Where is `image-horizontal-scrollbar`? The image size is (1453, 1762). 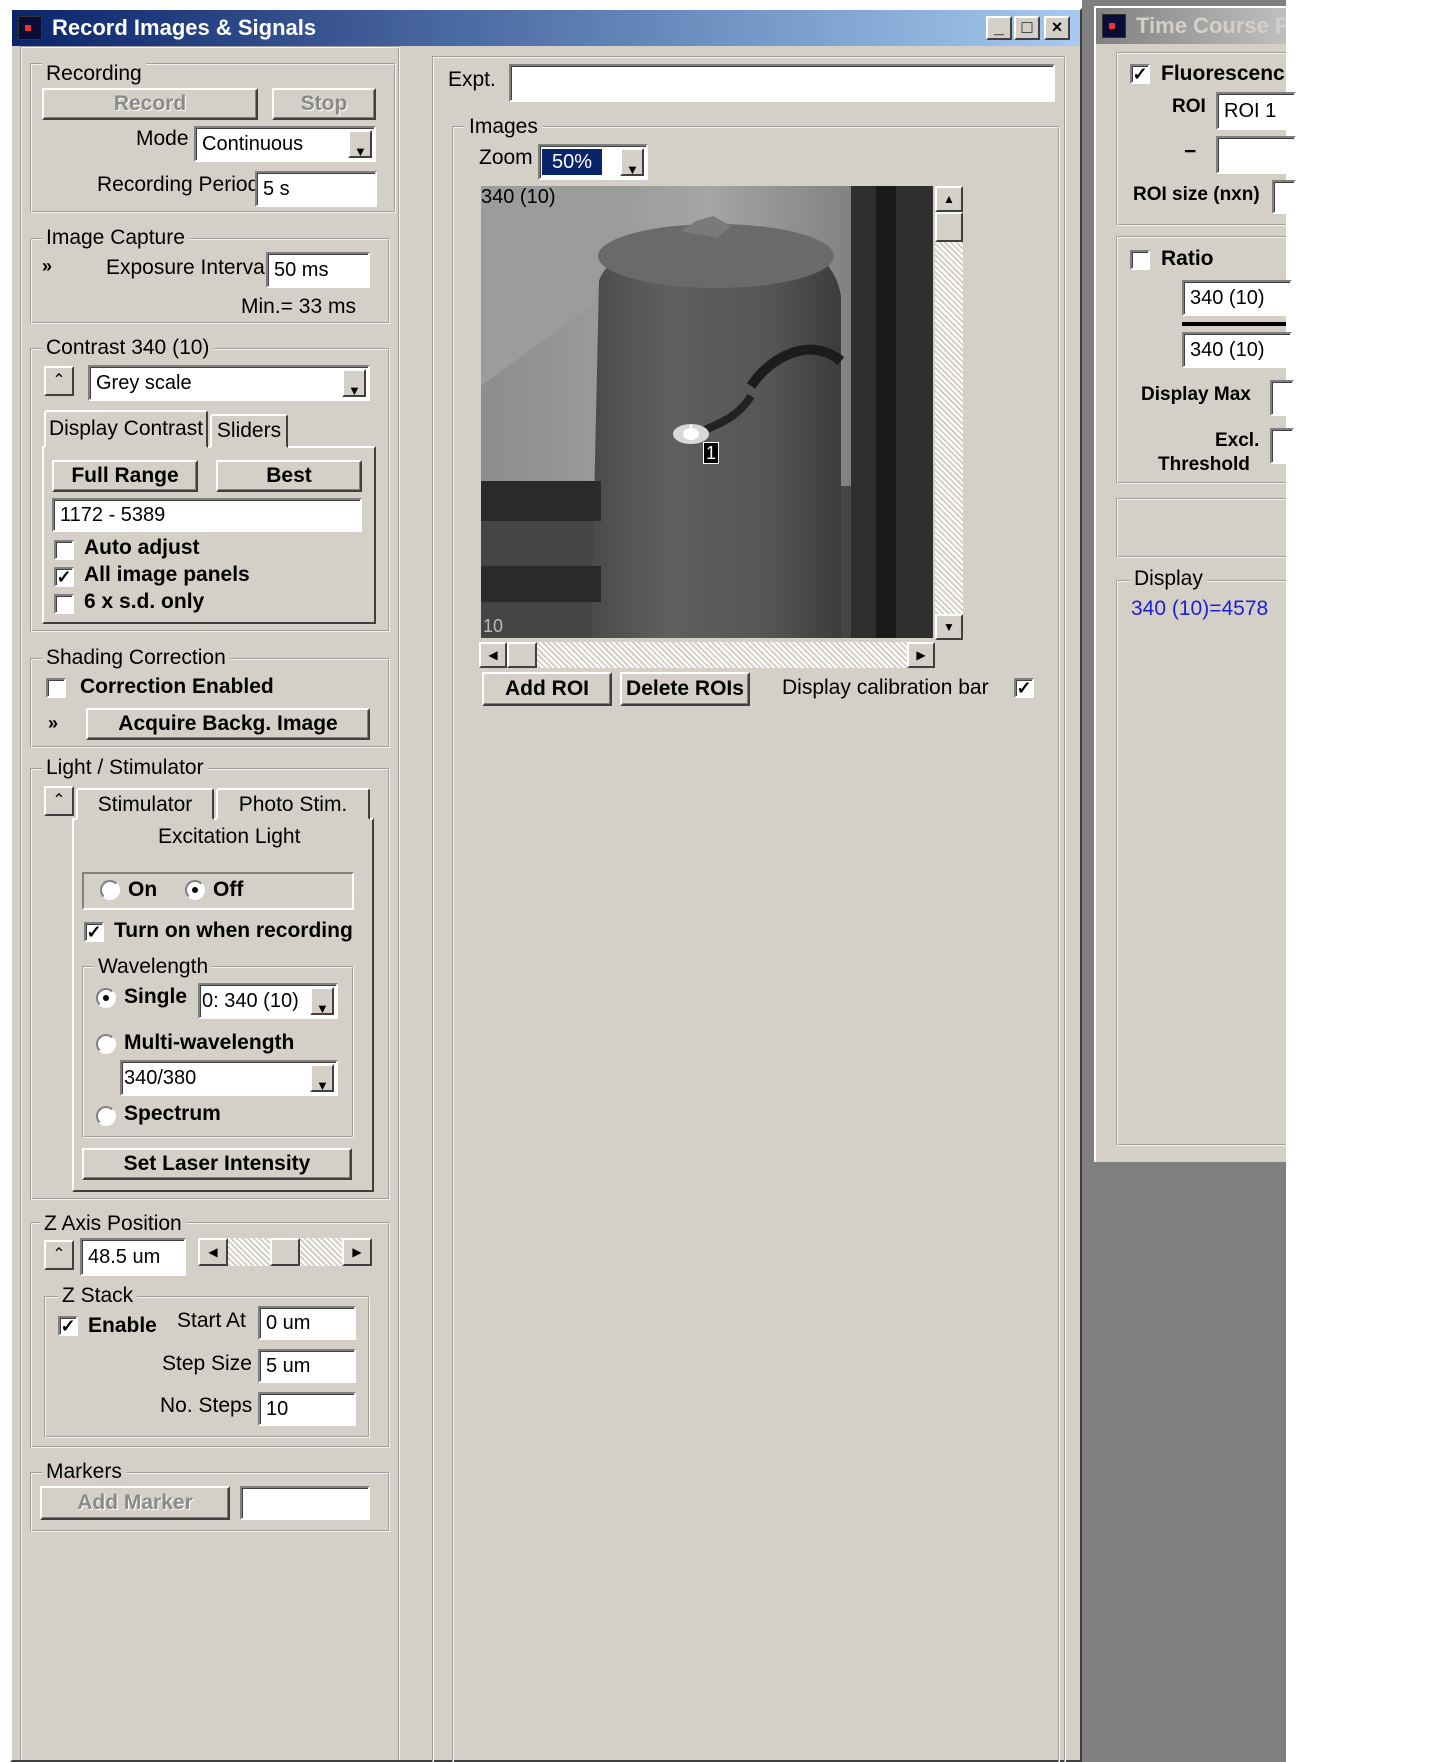
image-horizontal-scrollbar is located at coordinates (707, 655).